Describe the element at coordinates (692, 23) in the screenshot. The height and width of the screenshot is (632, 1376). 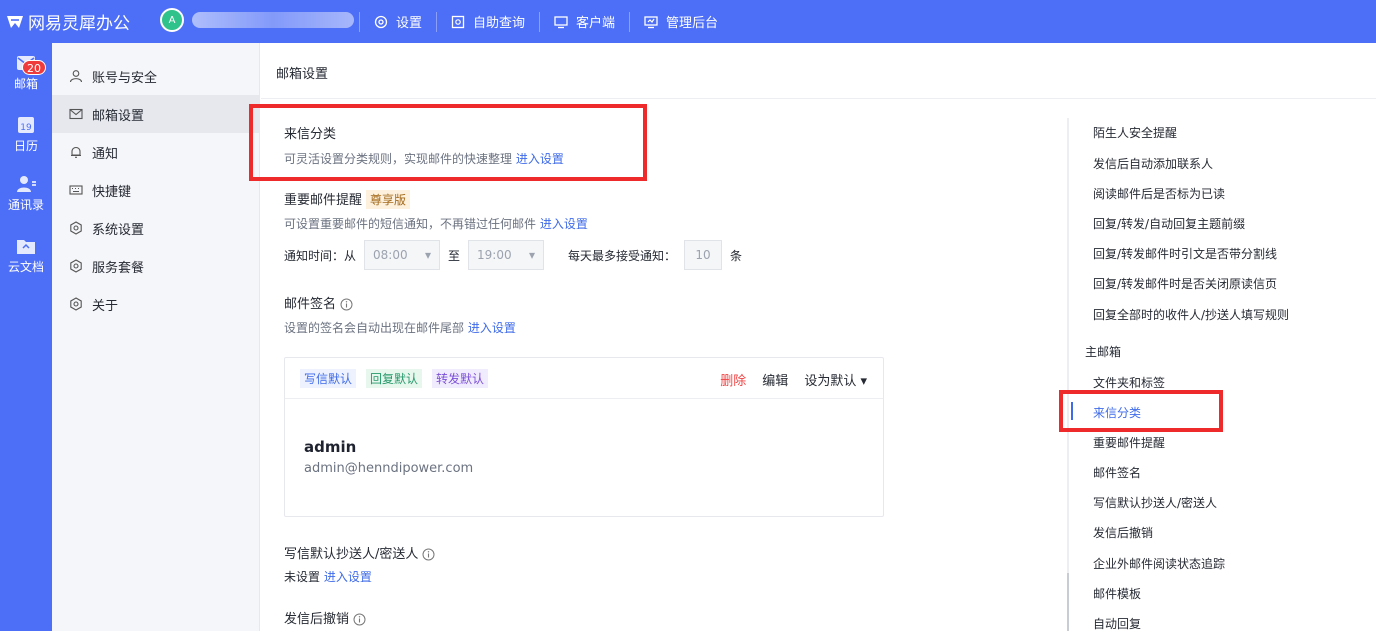
I see `nav-admin-label: 管理后台` at that location.